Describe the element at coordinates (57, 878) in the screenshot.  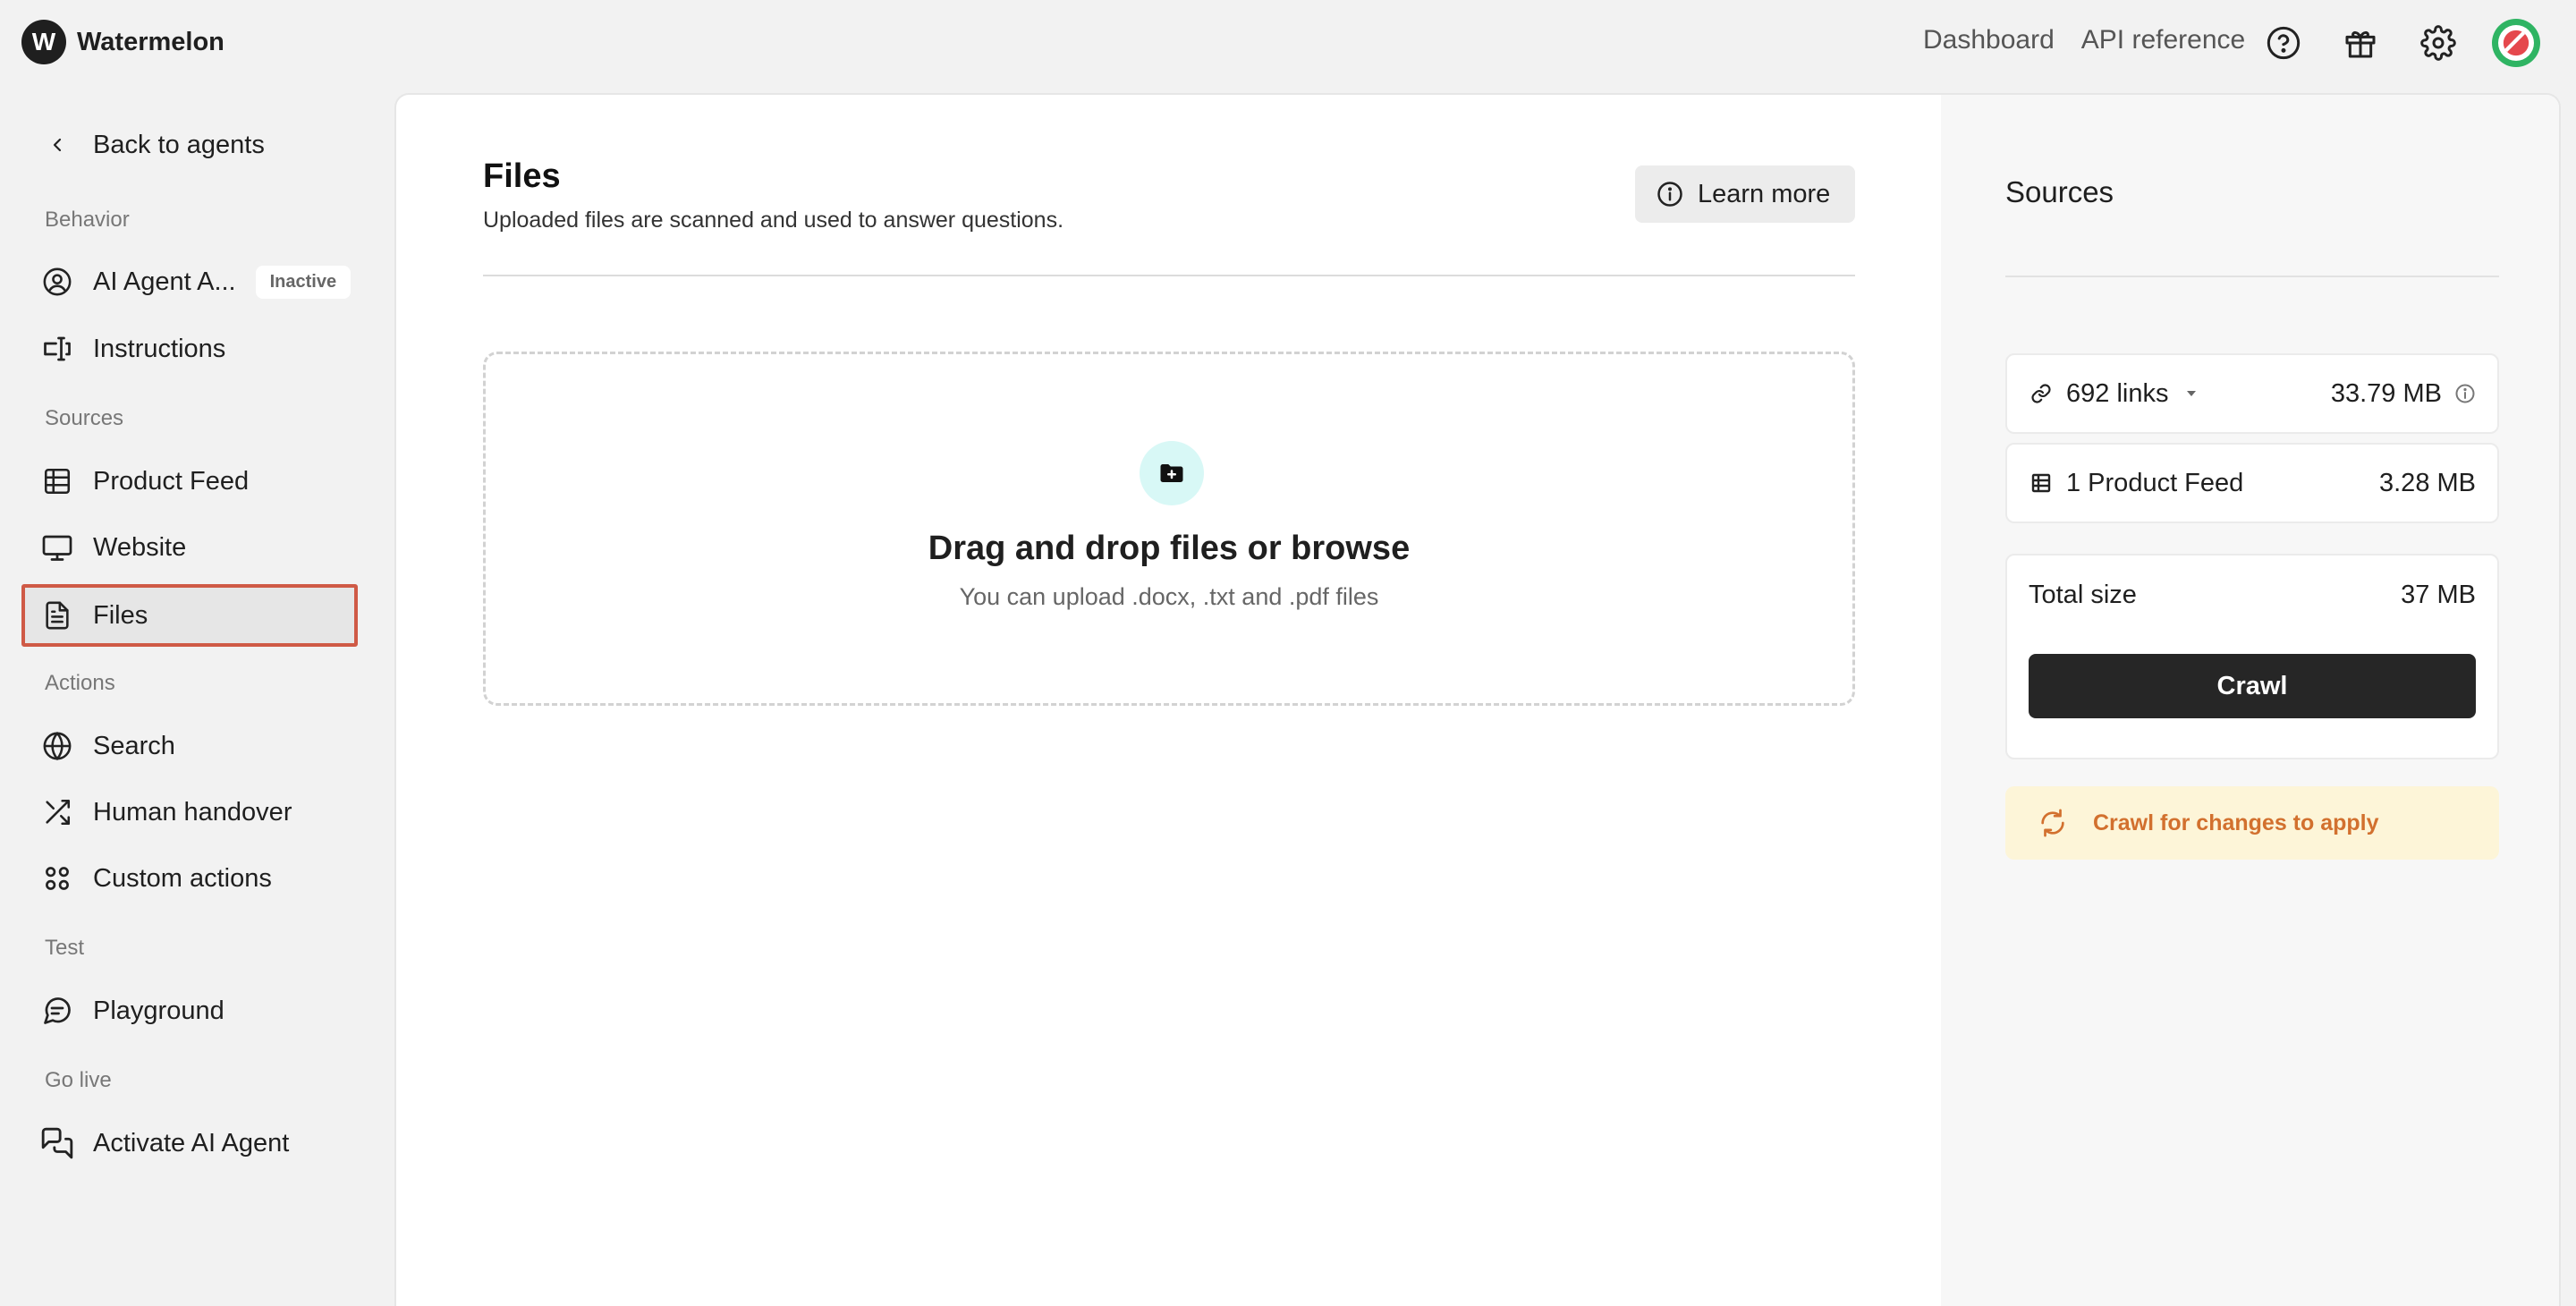
I see `grid-dots-icon` at that location.